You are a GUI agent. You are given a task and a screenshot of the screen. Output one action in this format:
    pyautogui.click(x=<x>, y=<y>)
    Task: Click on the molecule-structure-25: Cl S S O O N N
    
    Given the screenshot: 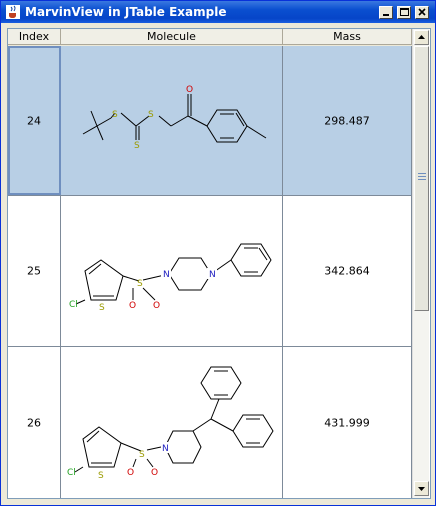 What is the action you would take?
    pyautogui.click(x=170, y=278)
    